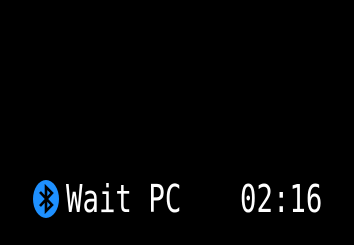  Describe the element at coordinates (124, 199) in the screenshot. I see `connection-status-text: Wait PC` at that location.